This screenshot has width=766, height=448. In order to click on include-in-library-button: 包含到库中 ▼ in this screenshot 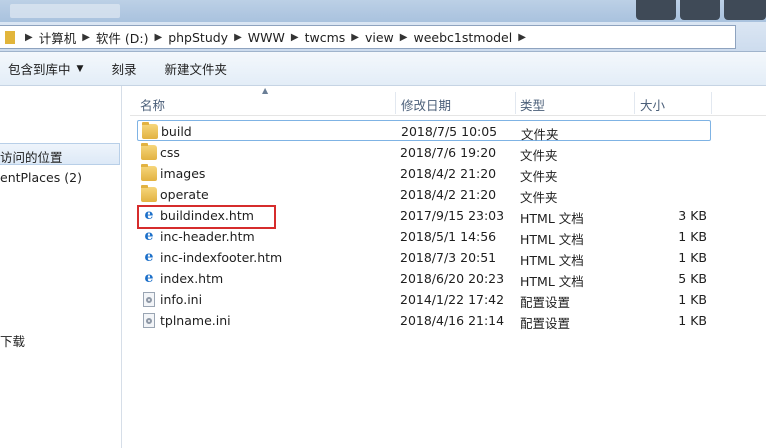, I will do `click(45, 68)`.